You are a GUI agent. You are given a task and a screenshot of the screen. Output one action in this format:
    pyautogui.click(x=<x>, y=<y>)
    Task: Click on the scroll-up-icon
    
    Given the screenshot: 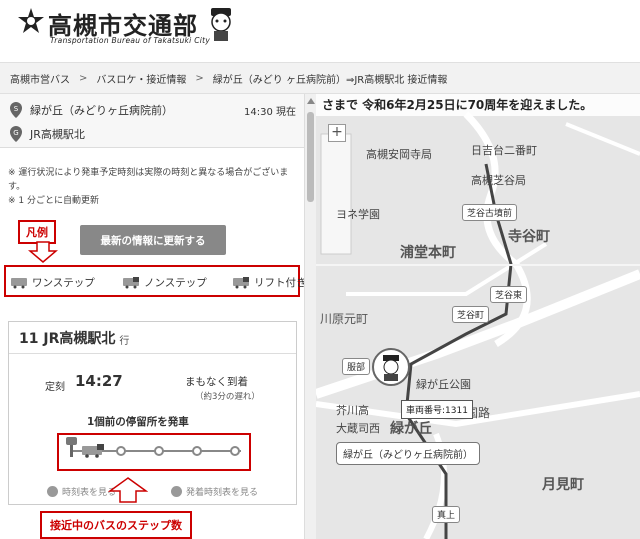 What is the action you would take?
    pyautogui.click(x=311, y=101)
    